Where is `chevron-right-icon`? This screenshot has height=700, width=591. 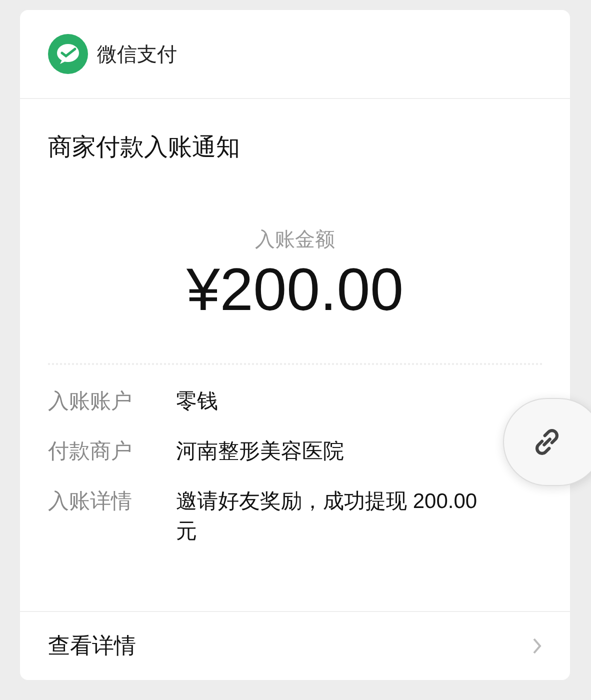 chevron-right-icon is located at coordinates (537, 646).